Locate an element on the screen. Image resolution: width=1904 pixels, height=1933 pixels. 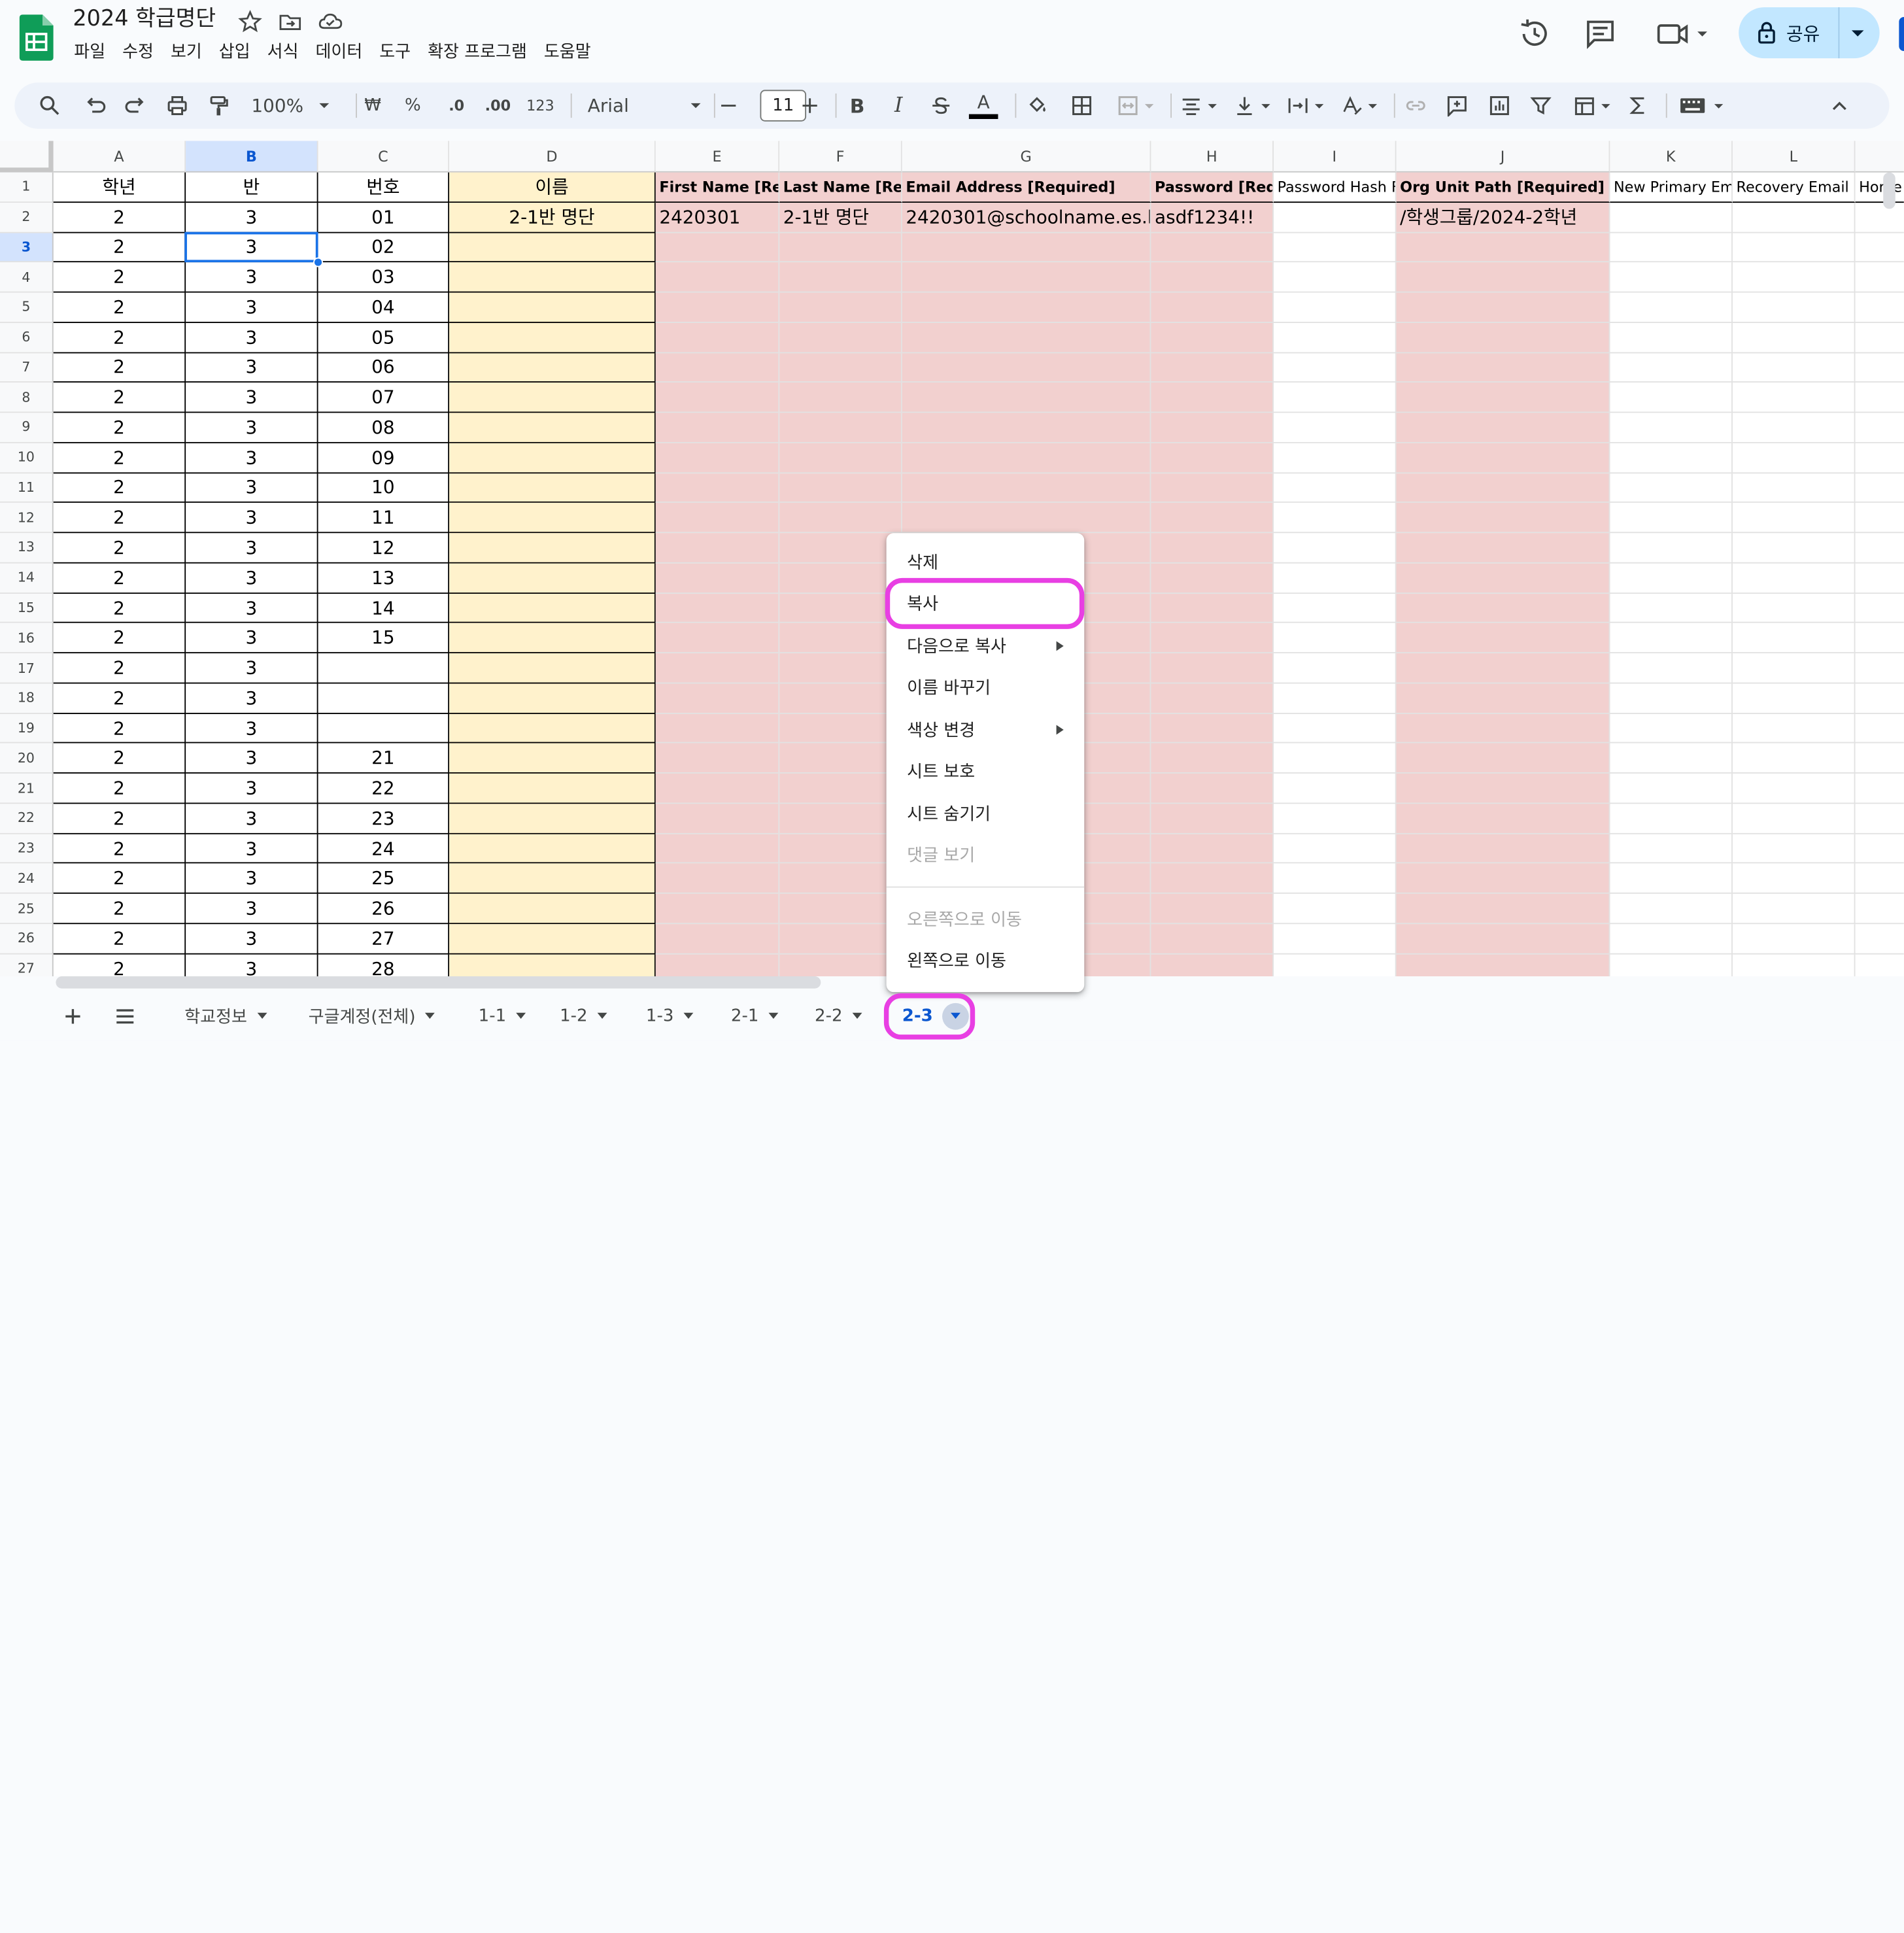
menu-extensions: 확장 프로그램 is located at coordinates (477, 52).